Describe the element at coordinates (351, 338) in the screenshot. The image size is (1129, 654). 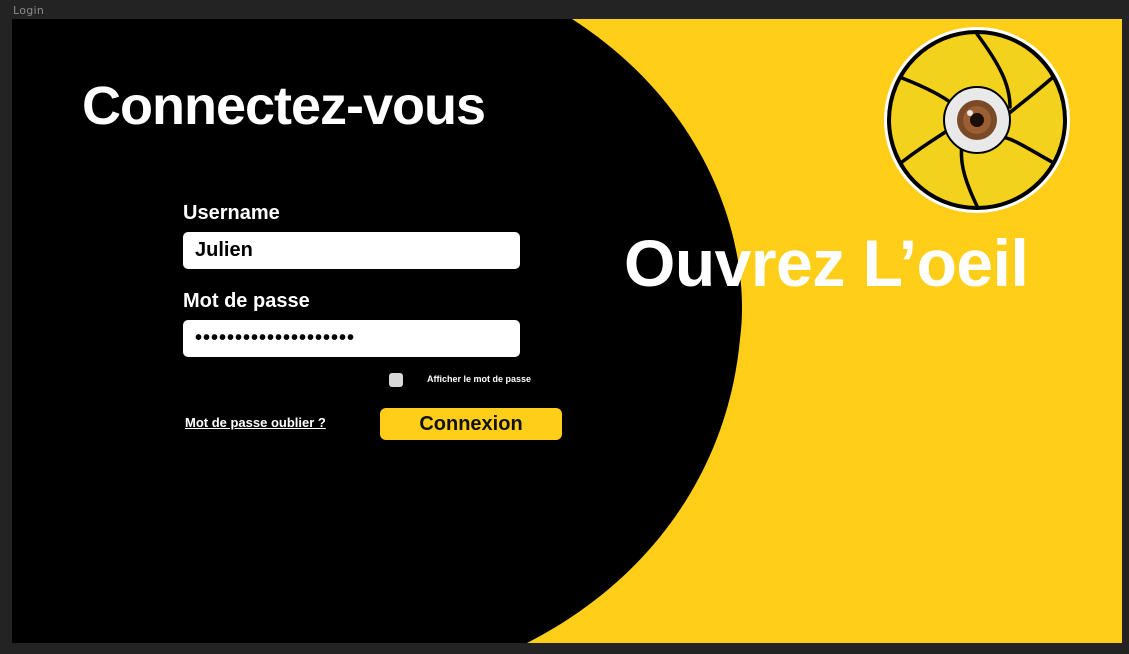
I see `password-input` at that location.